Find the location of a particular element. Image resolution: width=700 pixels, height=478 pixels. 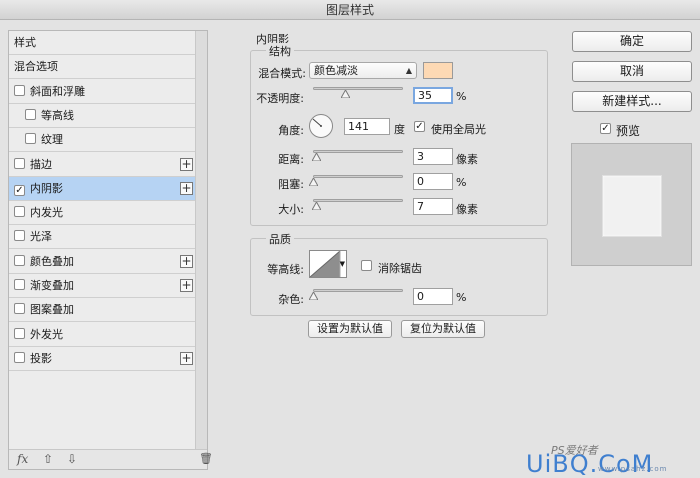

trash-icon: 🗑 is located at coordinates (206, 458).